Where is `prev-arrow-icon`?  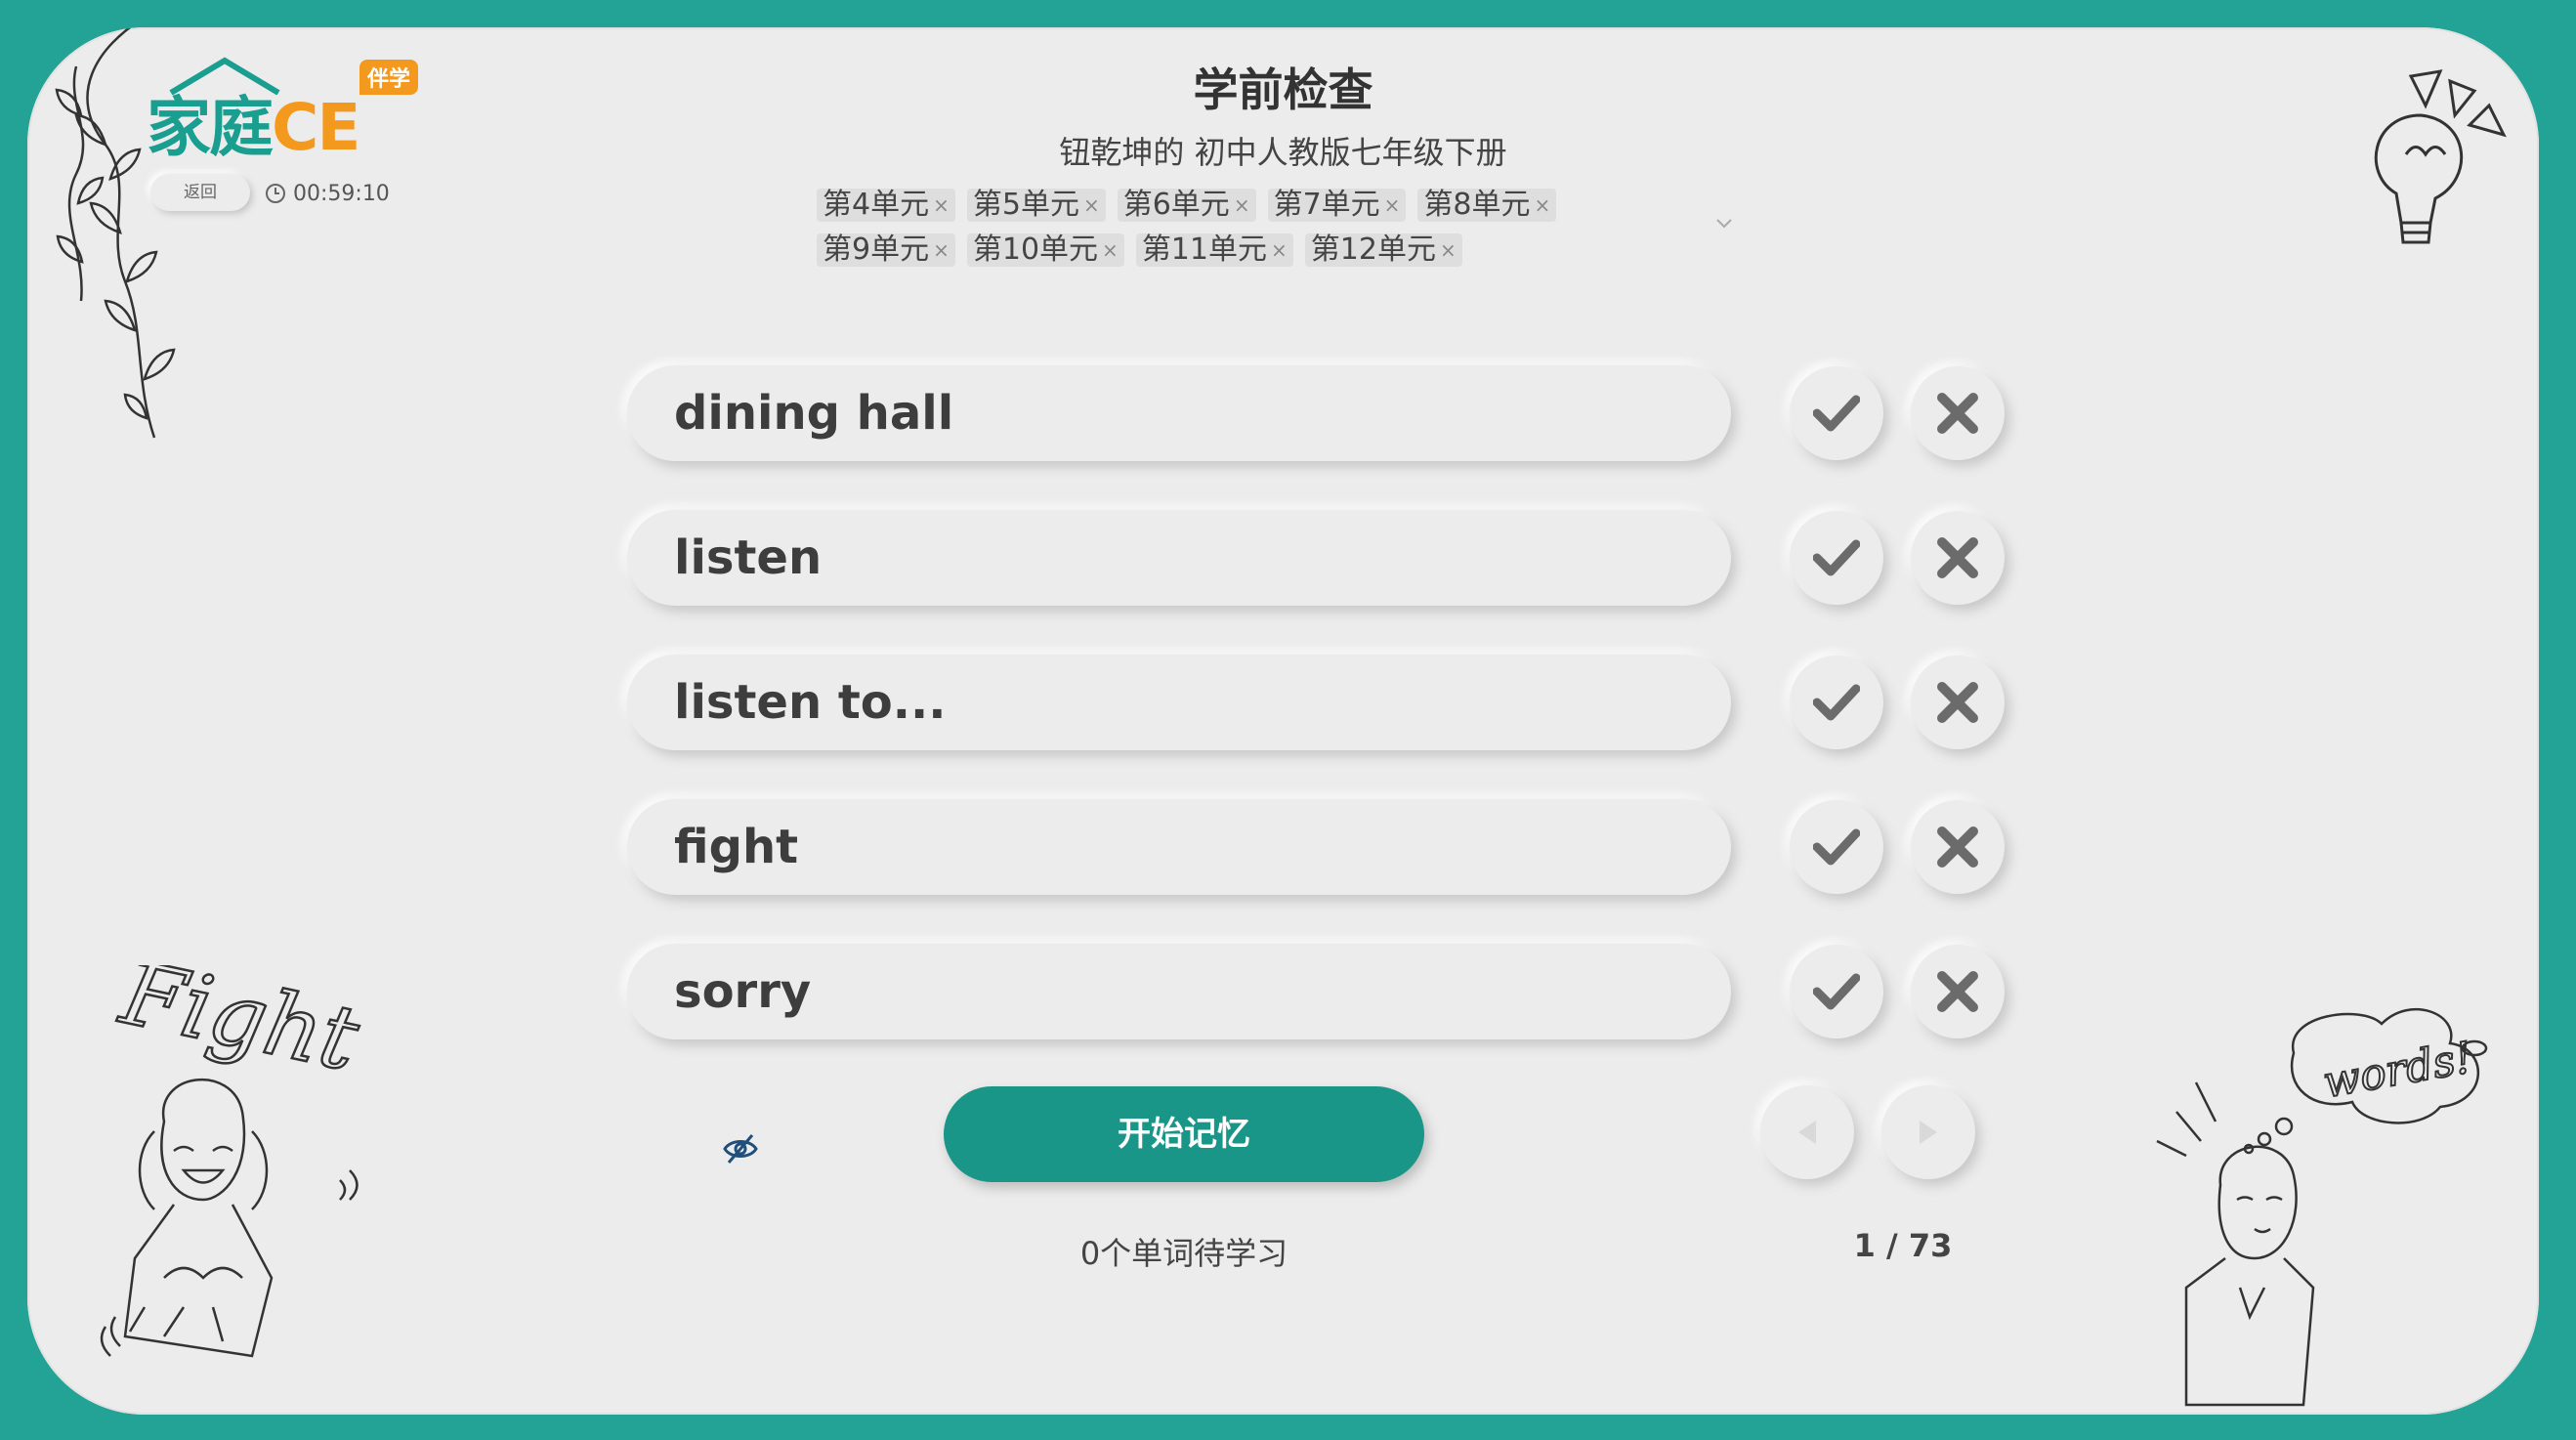
prev-arrow-icon is located at coordinates (1807, 1132).